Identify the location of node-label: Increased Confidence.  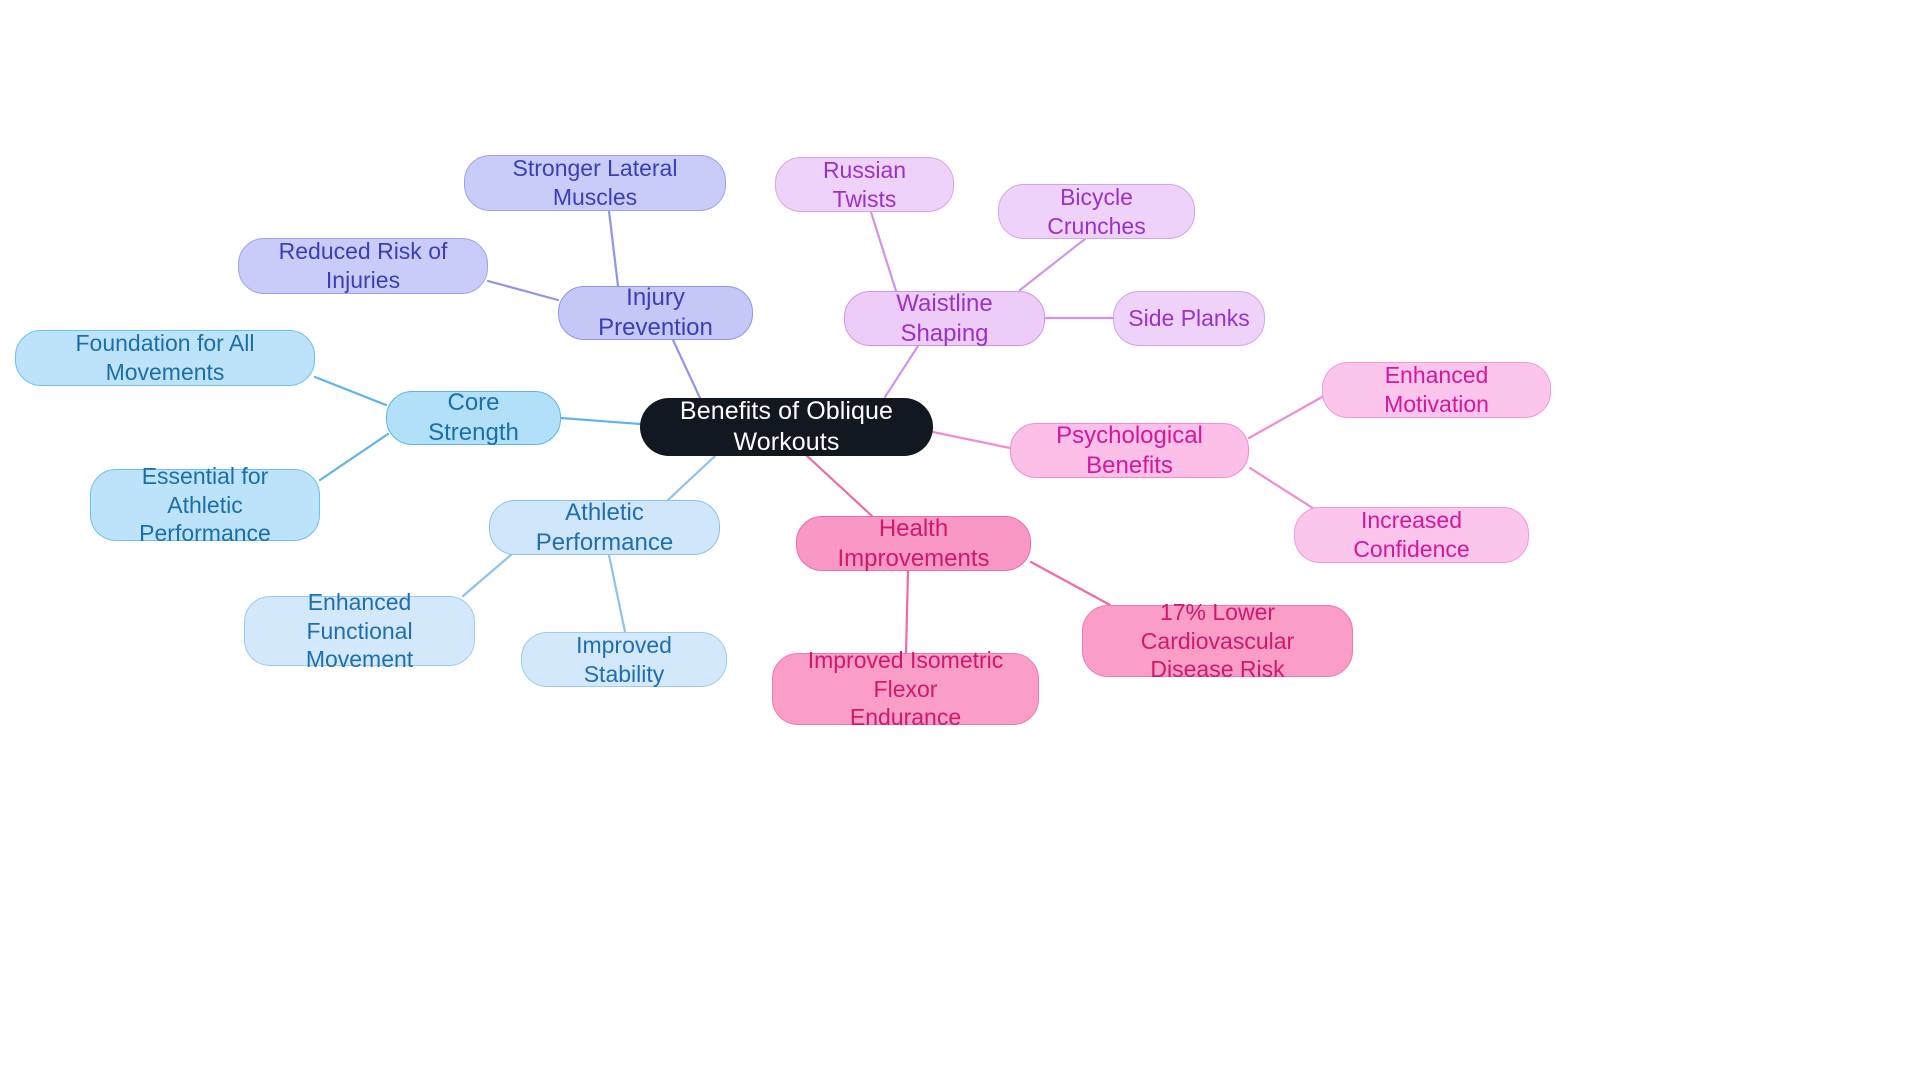
(1411, 534).